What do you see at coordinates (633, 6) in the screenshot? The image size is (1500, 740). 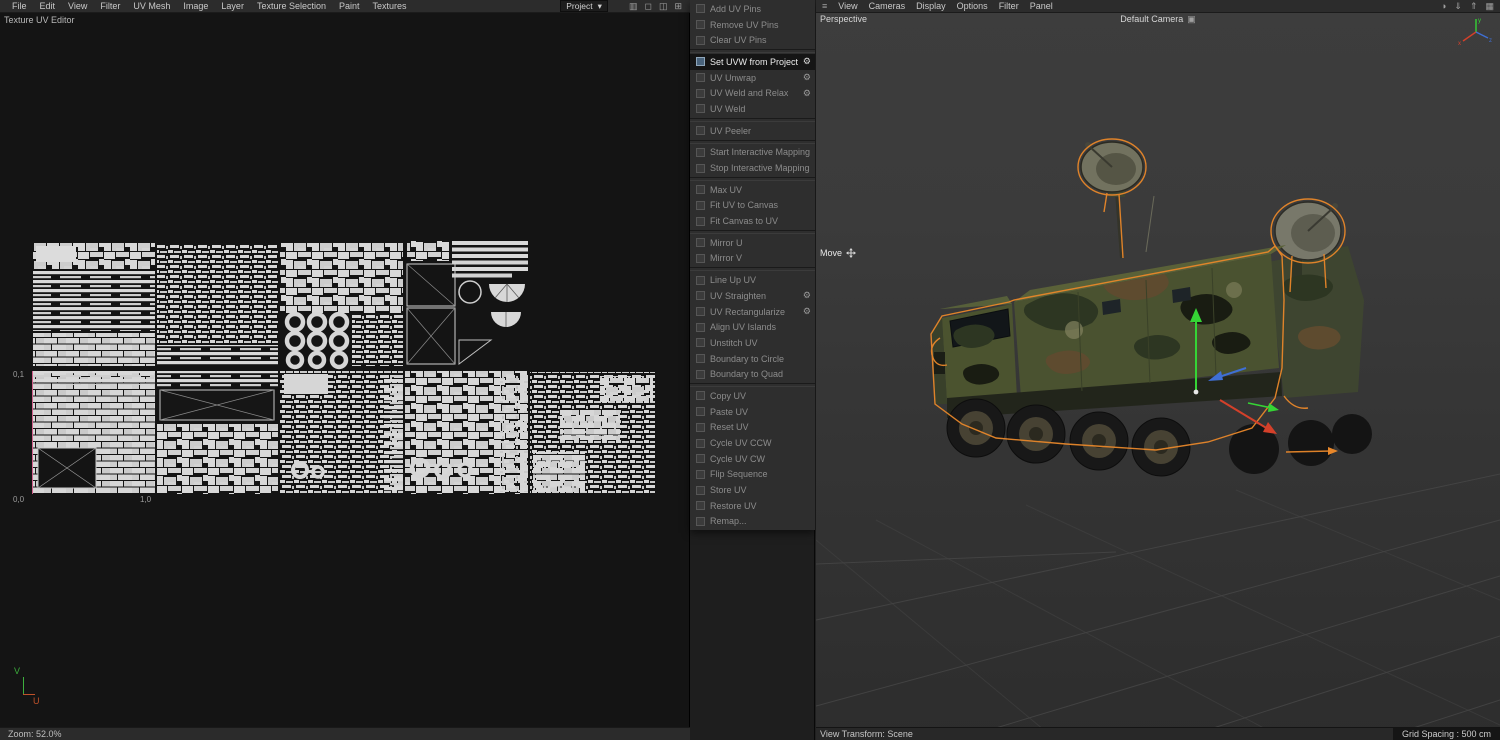 I see `histogram-icon: ▥` at bounding box center [633, 6].